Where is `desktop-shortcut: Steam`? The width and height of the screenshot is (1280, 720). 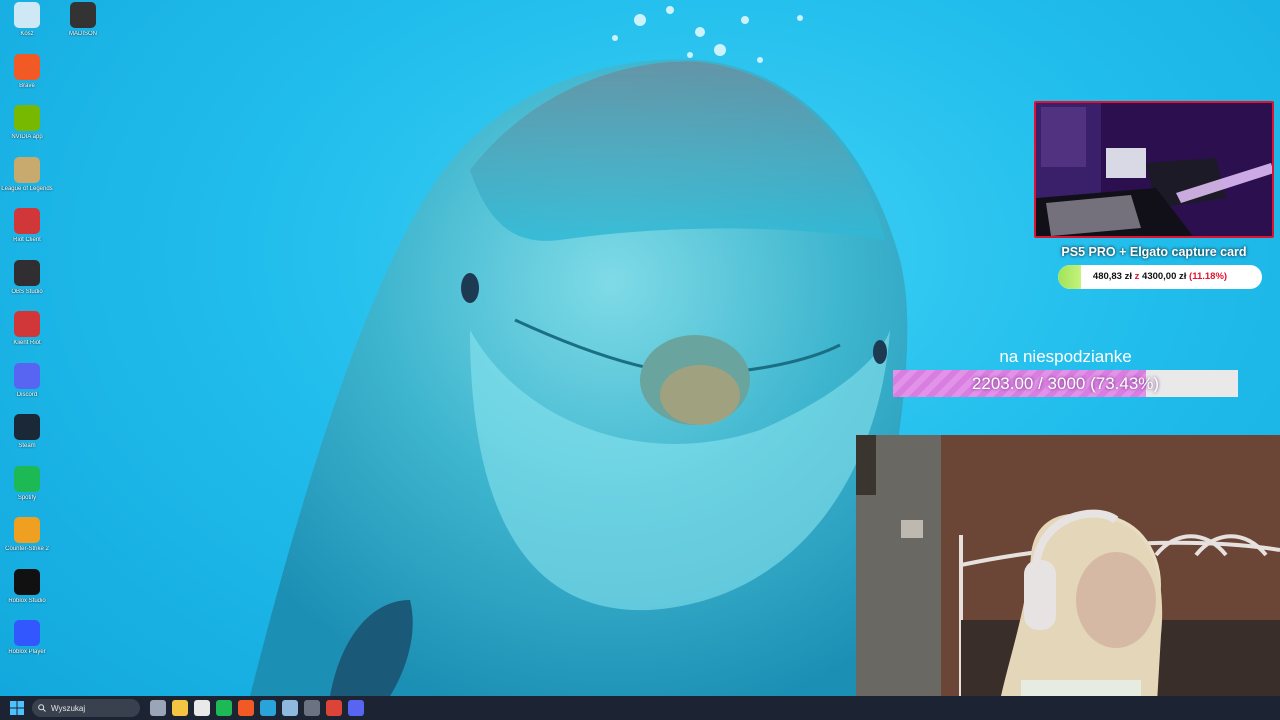
desktop-shortcut: Steam is located at coordinates (27, 439).